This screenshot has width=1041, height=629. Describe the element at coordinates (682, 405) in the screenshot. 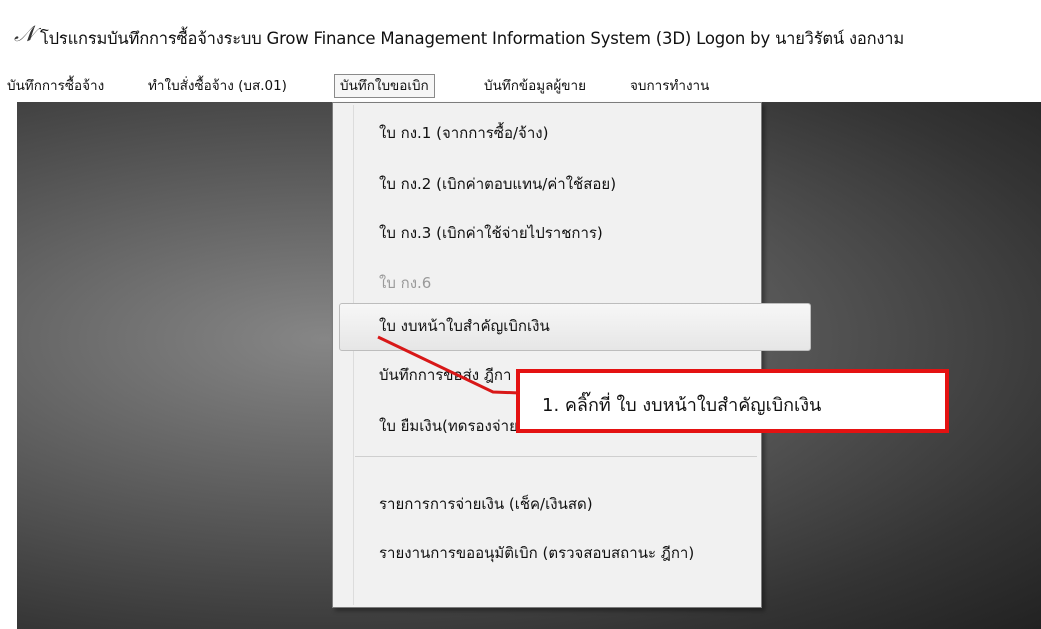

I see `callout-text: 1. คลิ๊กที่ ใบ งบหน้าใบสำคัญเบิกเงิน` at that location.